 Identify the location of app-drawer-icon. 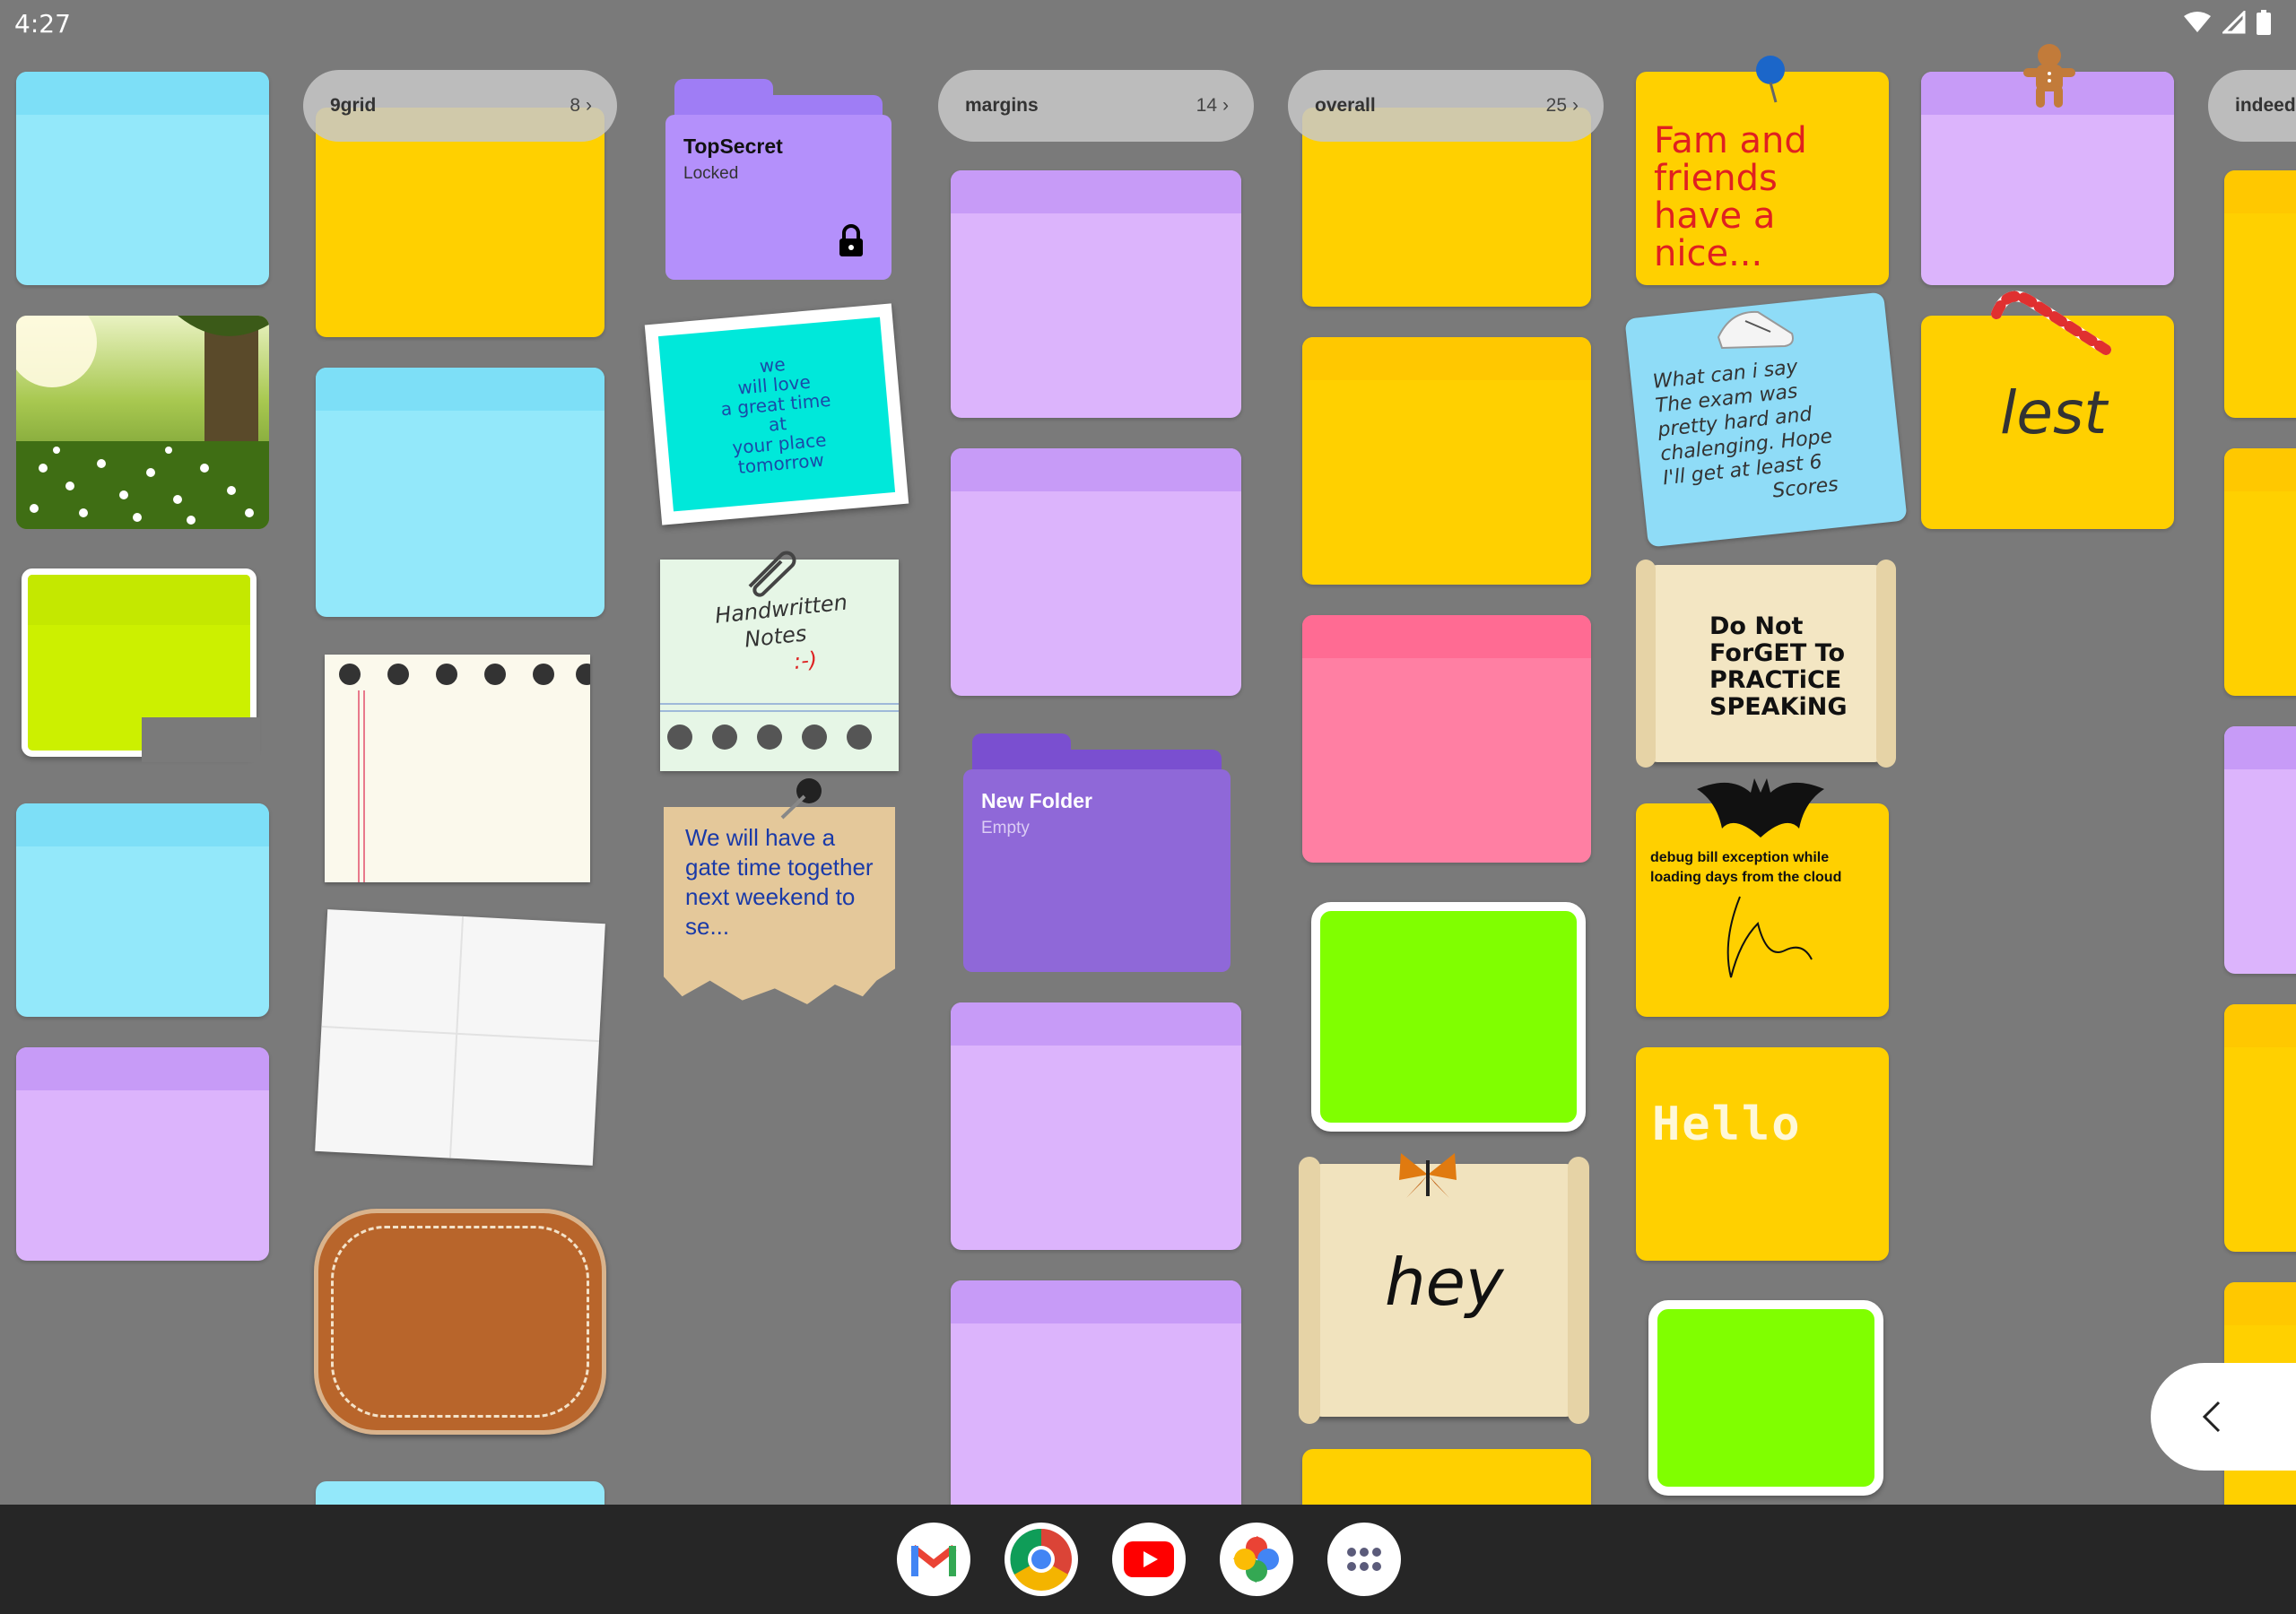
(1364, 1559).